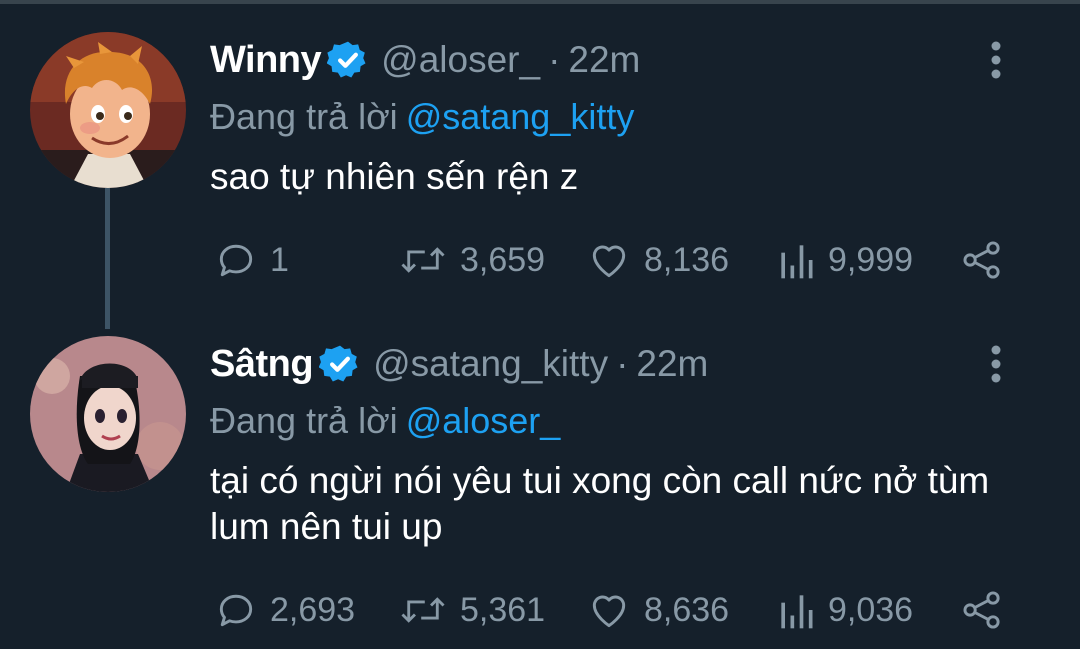  I want to click on user-handle: @aloser_, so click(460, 60).